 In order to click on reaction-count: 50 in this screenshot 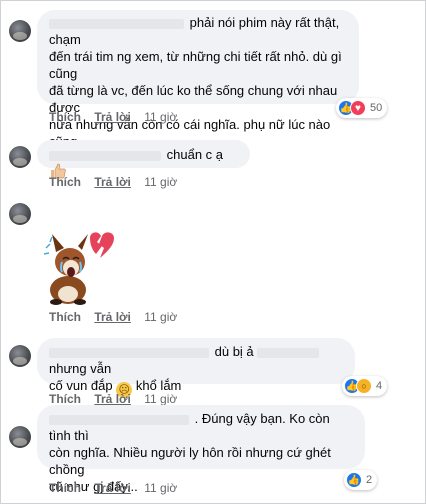, I will do `click(376, 108)`.